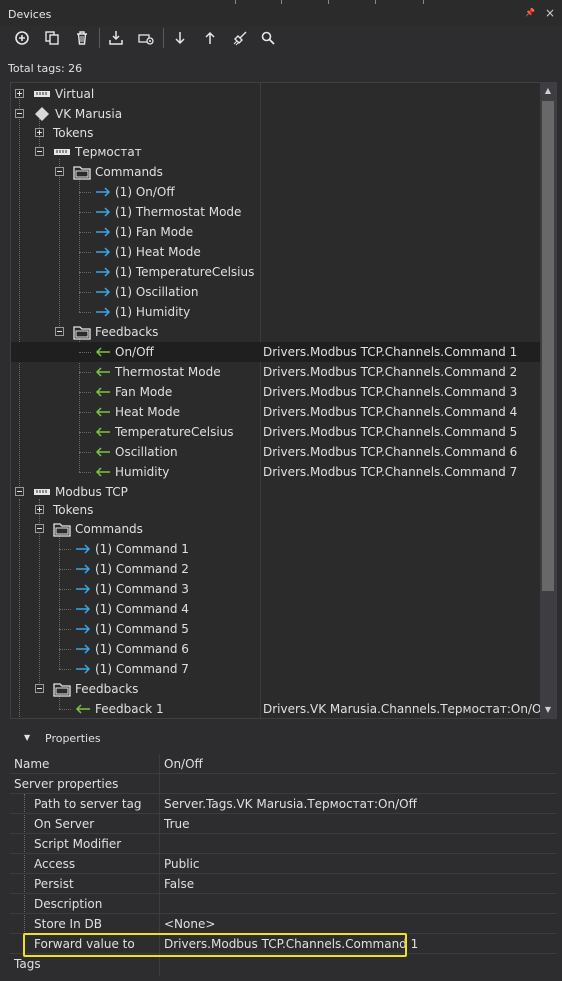  Describe the element at coordinates (275, 272) in the screenshot. I see `tree-node-command: (1) TemperatureCelsius` at that location.